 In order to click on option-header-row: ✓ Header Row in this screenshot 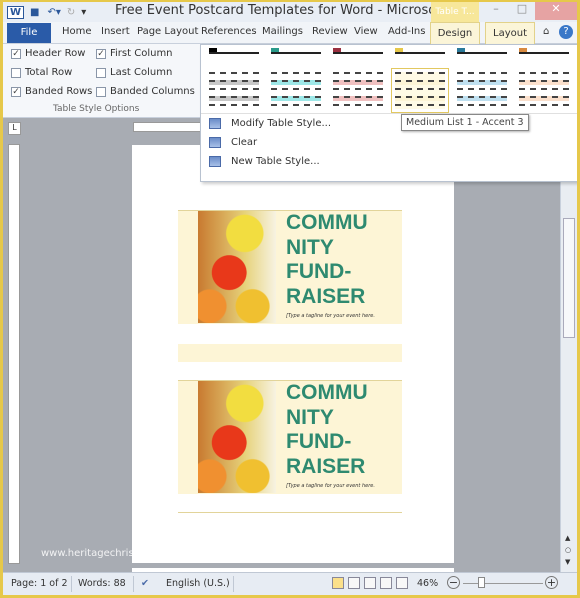, I will do `click(48, 53)`.